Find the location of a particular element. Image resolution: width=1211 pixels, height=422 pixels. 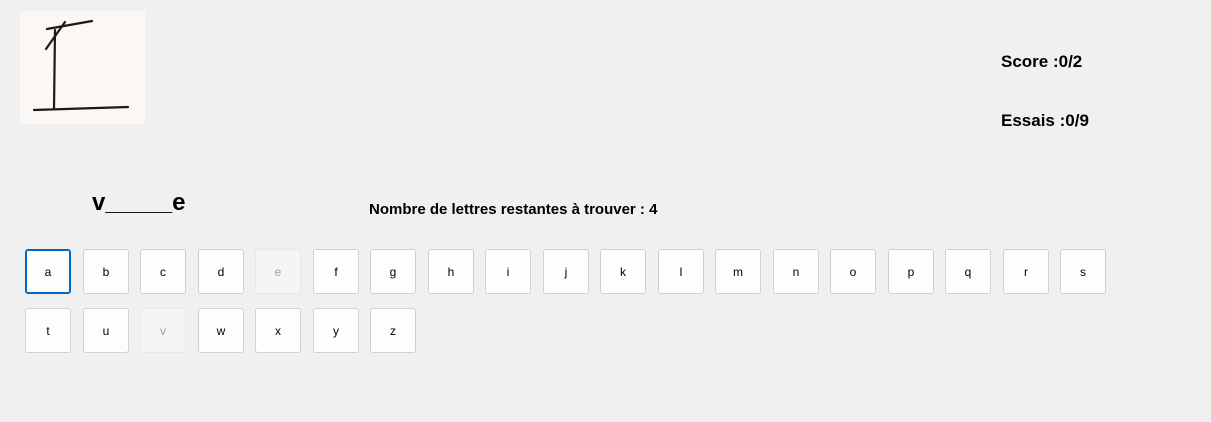

letter-button-c: c is located at coordinates (163, 271).